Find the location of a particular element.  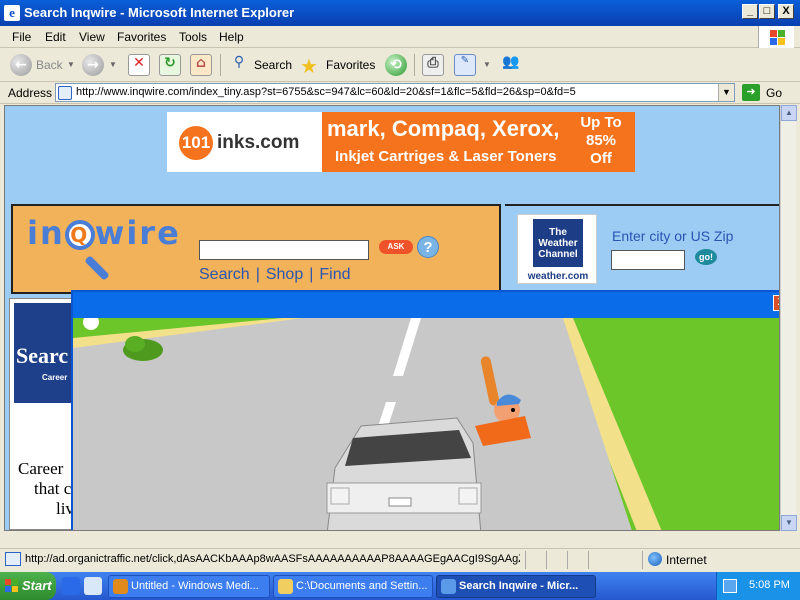

weather-logo-line: Channel is located at coordinates (558, 254).